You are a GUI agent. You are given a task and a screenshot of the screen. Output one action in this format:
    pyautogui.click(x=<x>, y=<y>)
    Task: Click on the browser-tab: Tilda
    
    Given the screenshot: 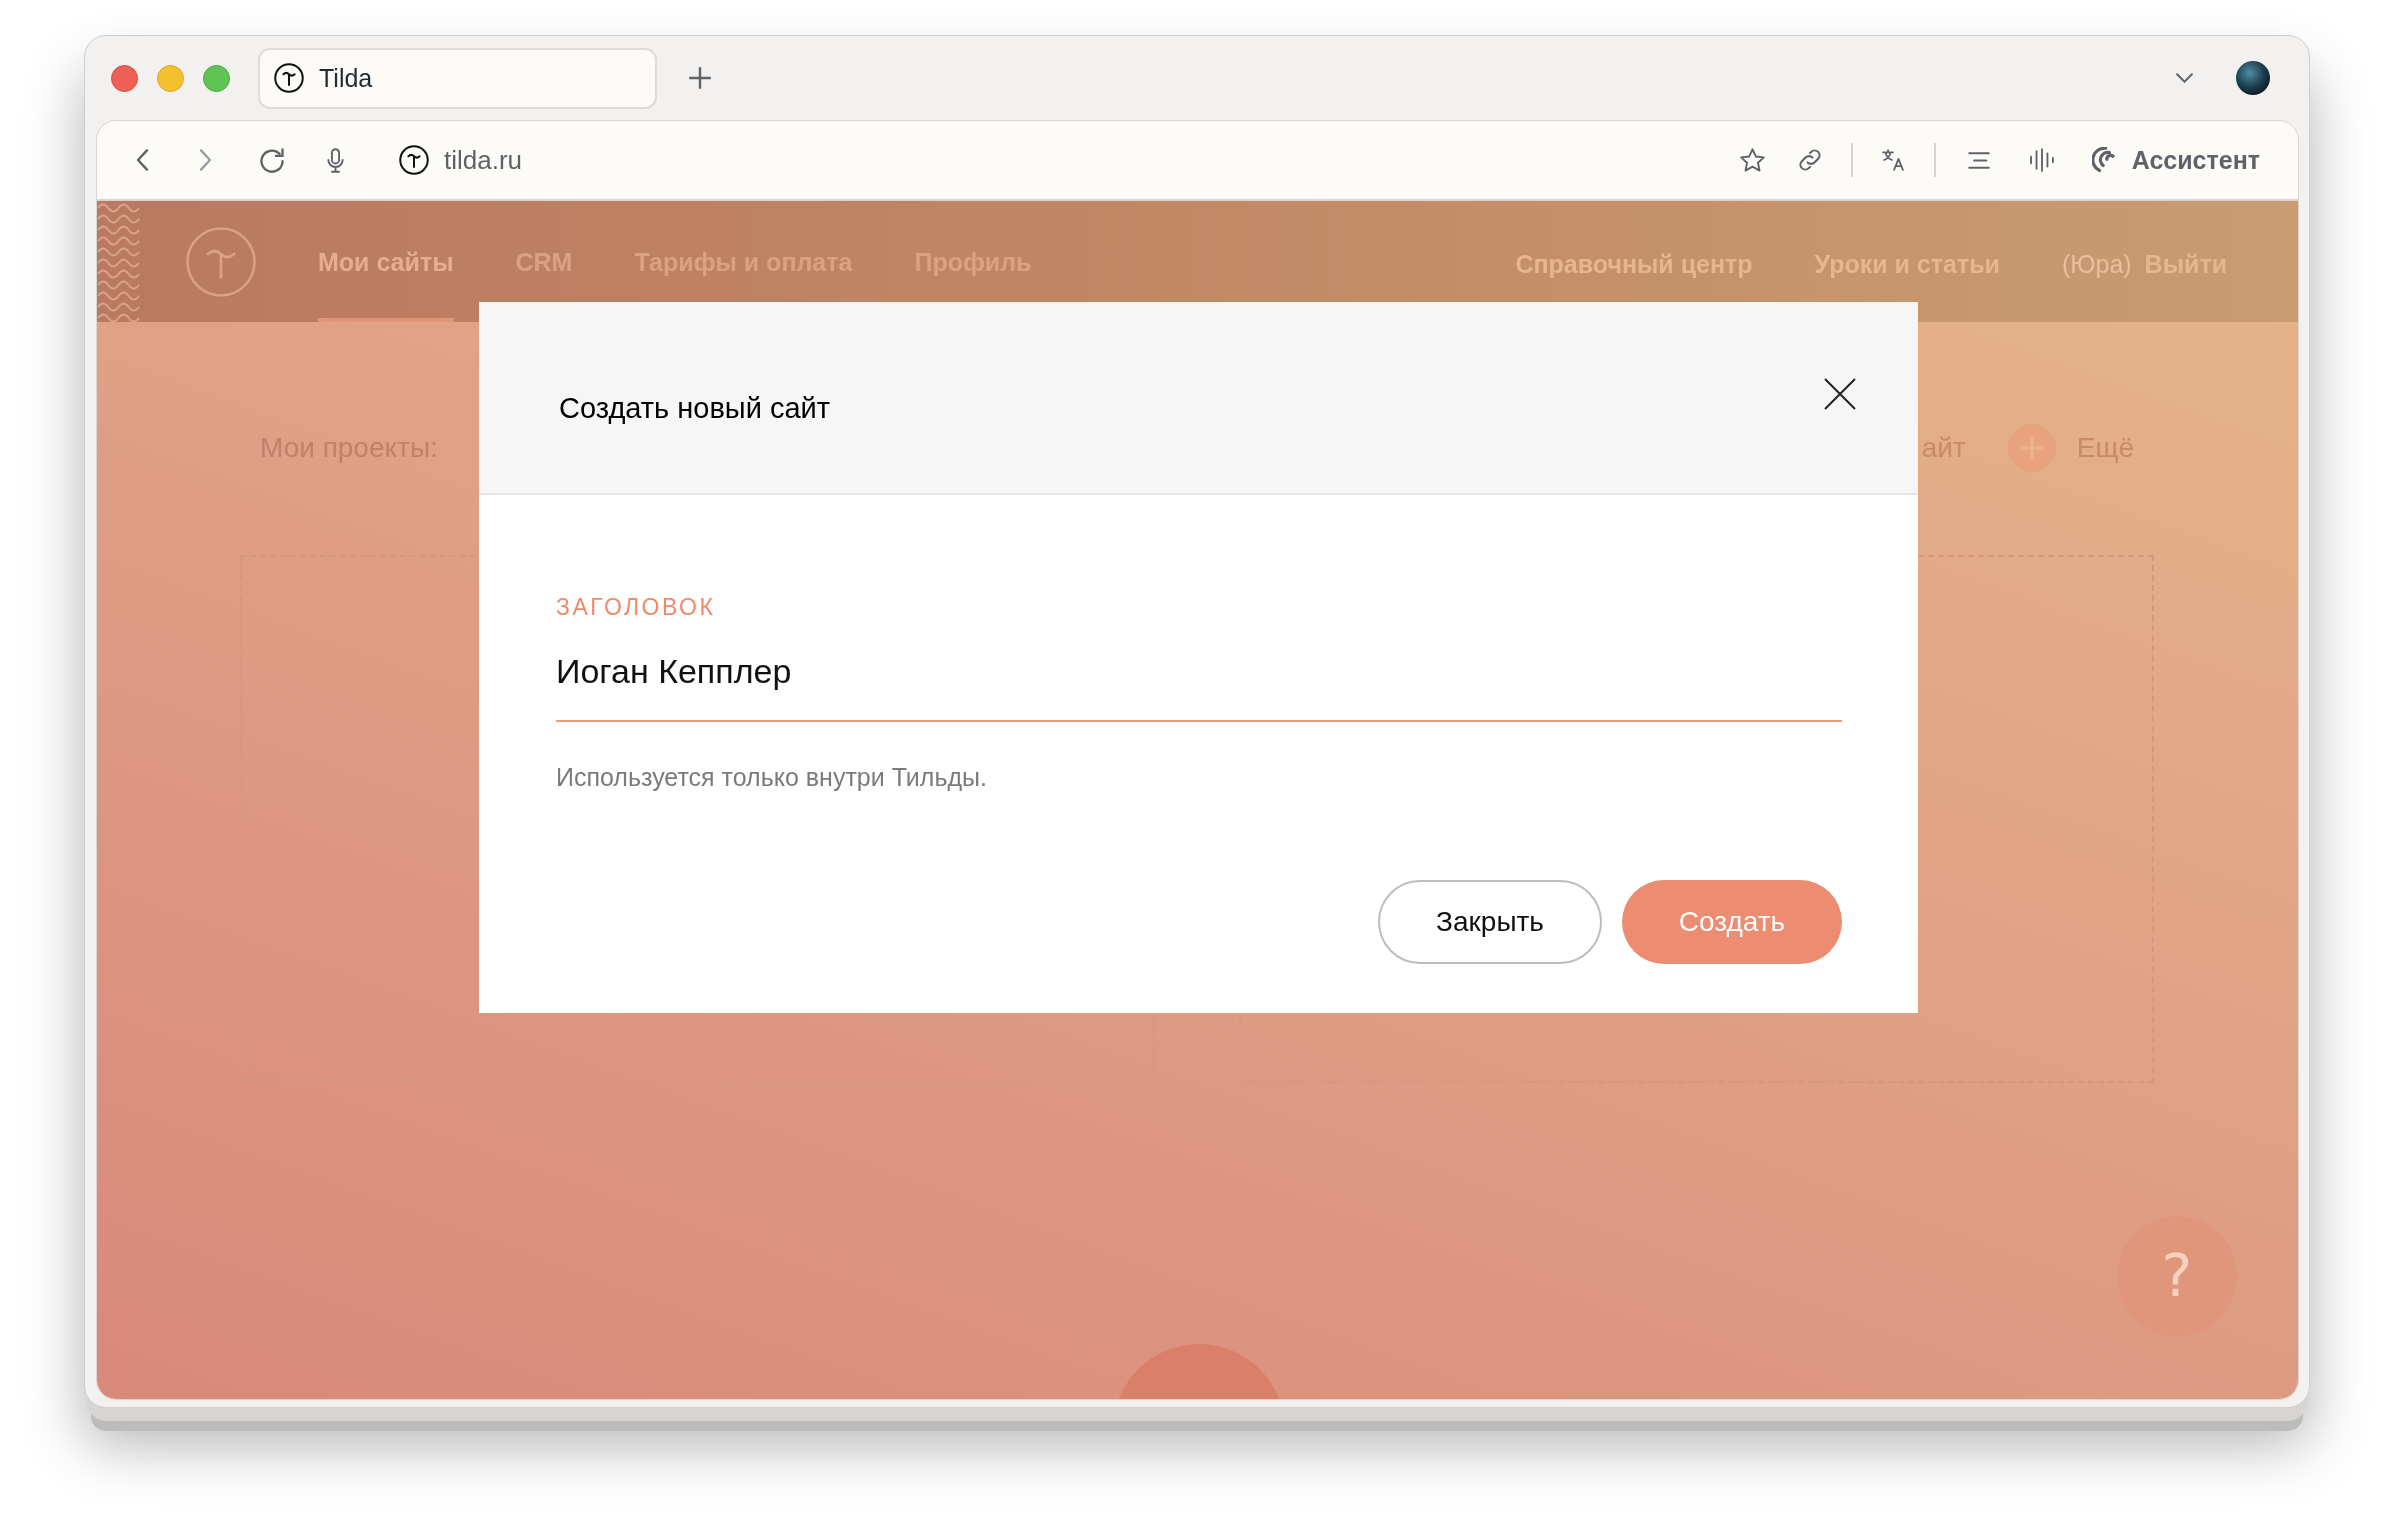 What is the action you would take?
    pyautogui.click(x=457, y=78)
    